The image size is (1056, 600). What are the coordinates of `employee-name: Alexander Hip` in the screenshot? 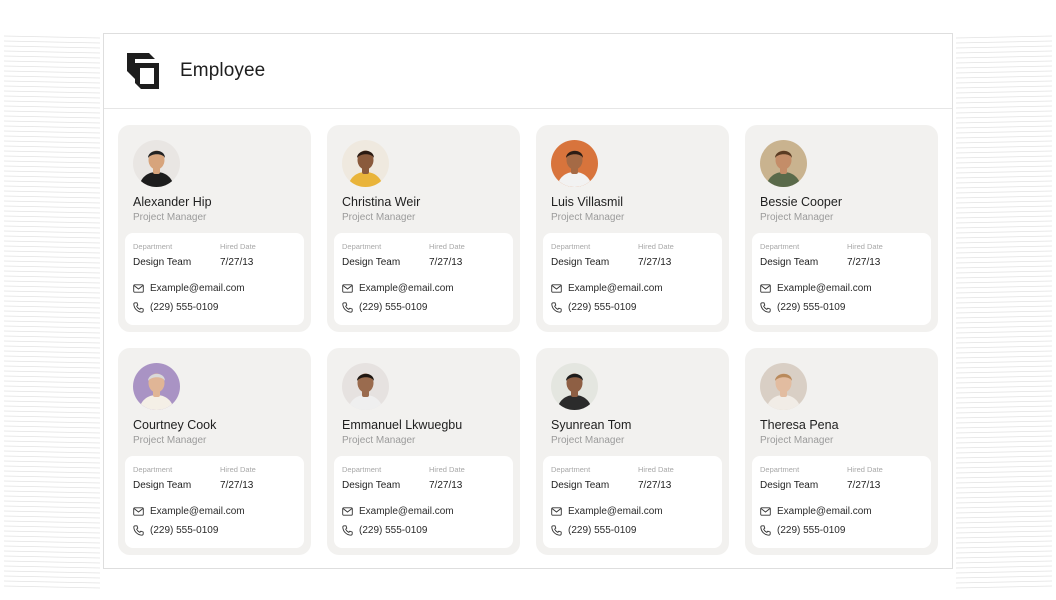 It's located at (172, 202).